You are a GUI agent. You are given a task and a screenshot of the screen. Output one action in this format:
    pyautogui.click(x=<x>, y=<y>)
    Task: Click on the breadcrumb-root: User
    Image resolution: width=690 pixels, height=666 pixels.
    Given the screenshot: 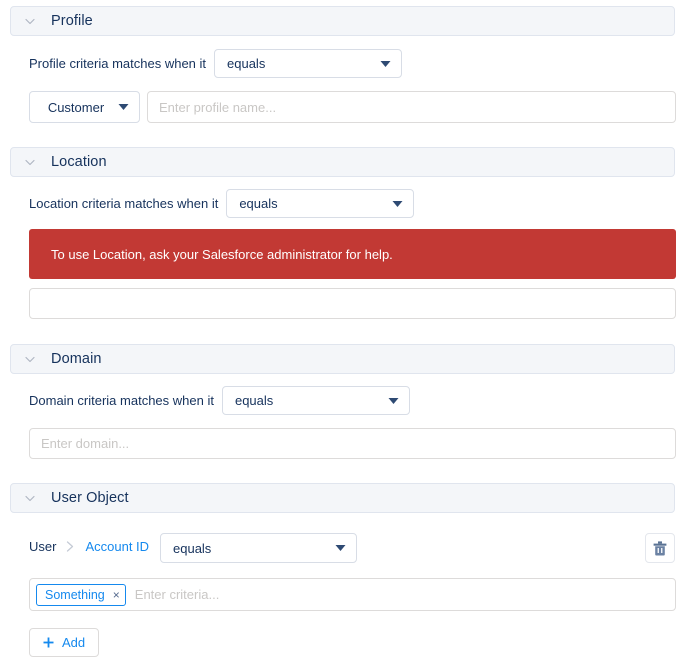 What is the action you would take?
    pyautogui.click(x=43, y=546)
    